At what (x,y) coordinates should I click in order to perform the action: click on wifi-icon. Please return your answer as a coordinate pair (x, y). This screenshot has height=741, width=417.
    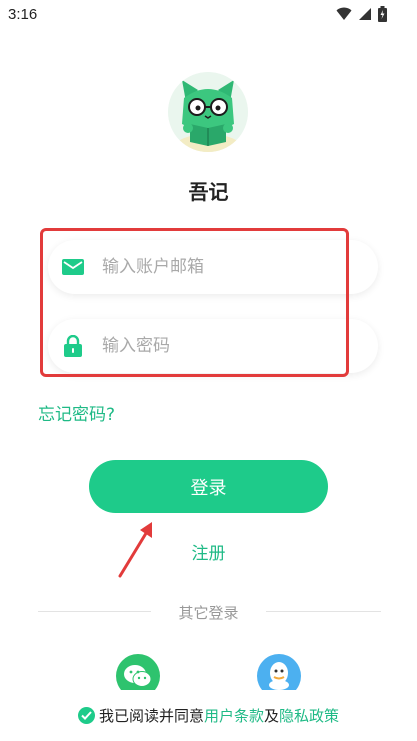
    Looking at the image, I should click on (344, 13).